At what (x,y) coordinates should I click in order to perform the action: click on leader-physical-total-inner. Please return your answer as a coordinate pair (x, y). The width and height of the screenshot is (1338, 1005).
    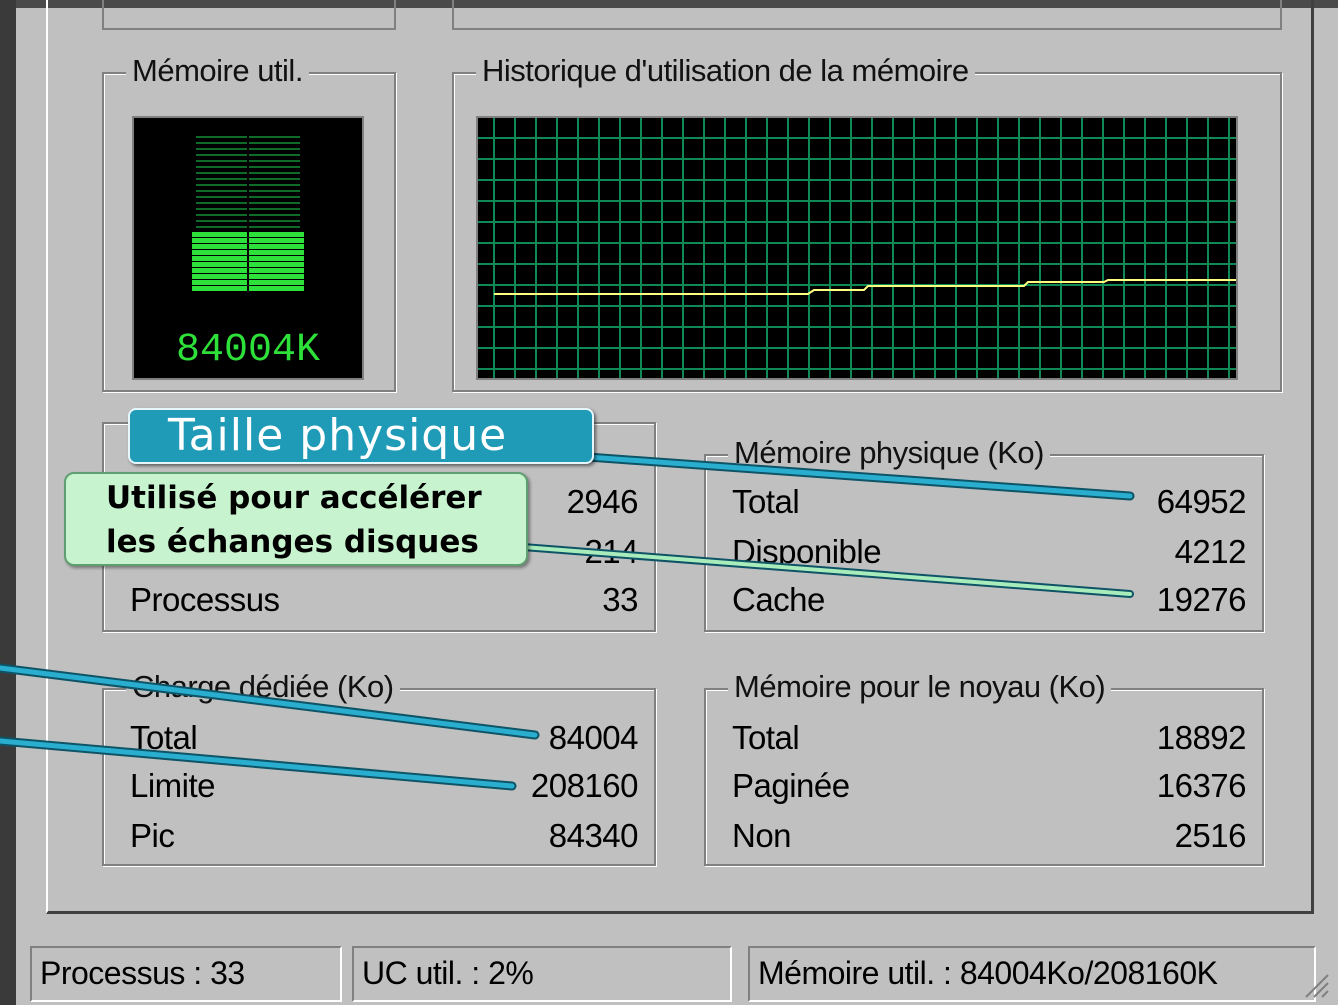
    Looking at the image, I should click on (845, 475).